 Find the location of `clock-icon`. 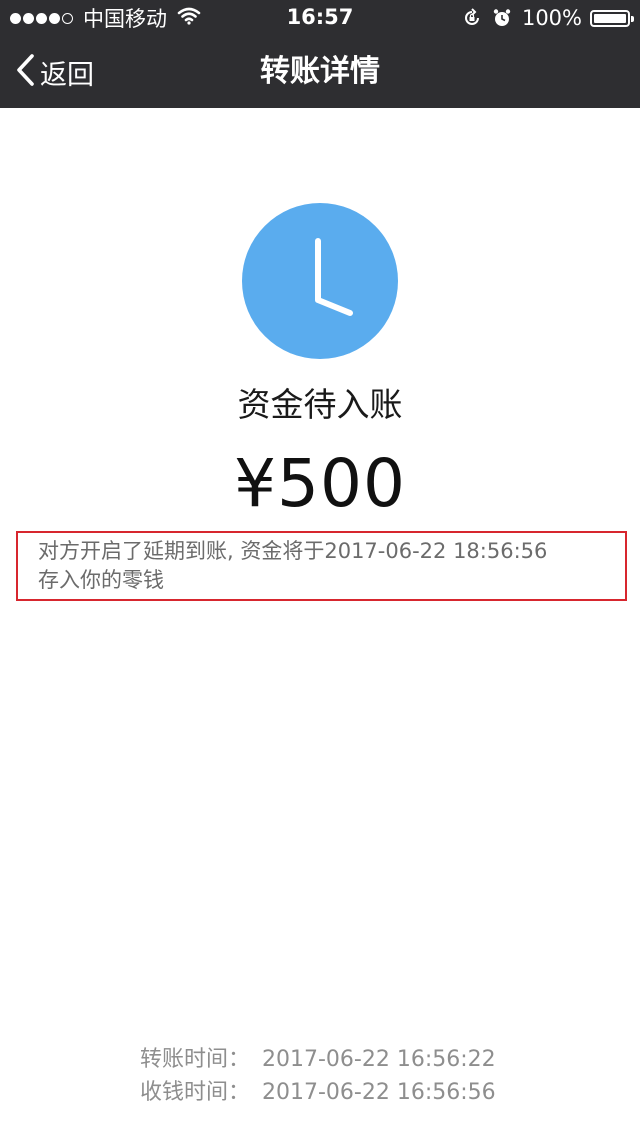

clock-icon is located at coordinates (320, 281).